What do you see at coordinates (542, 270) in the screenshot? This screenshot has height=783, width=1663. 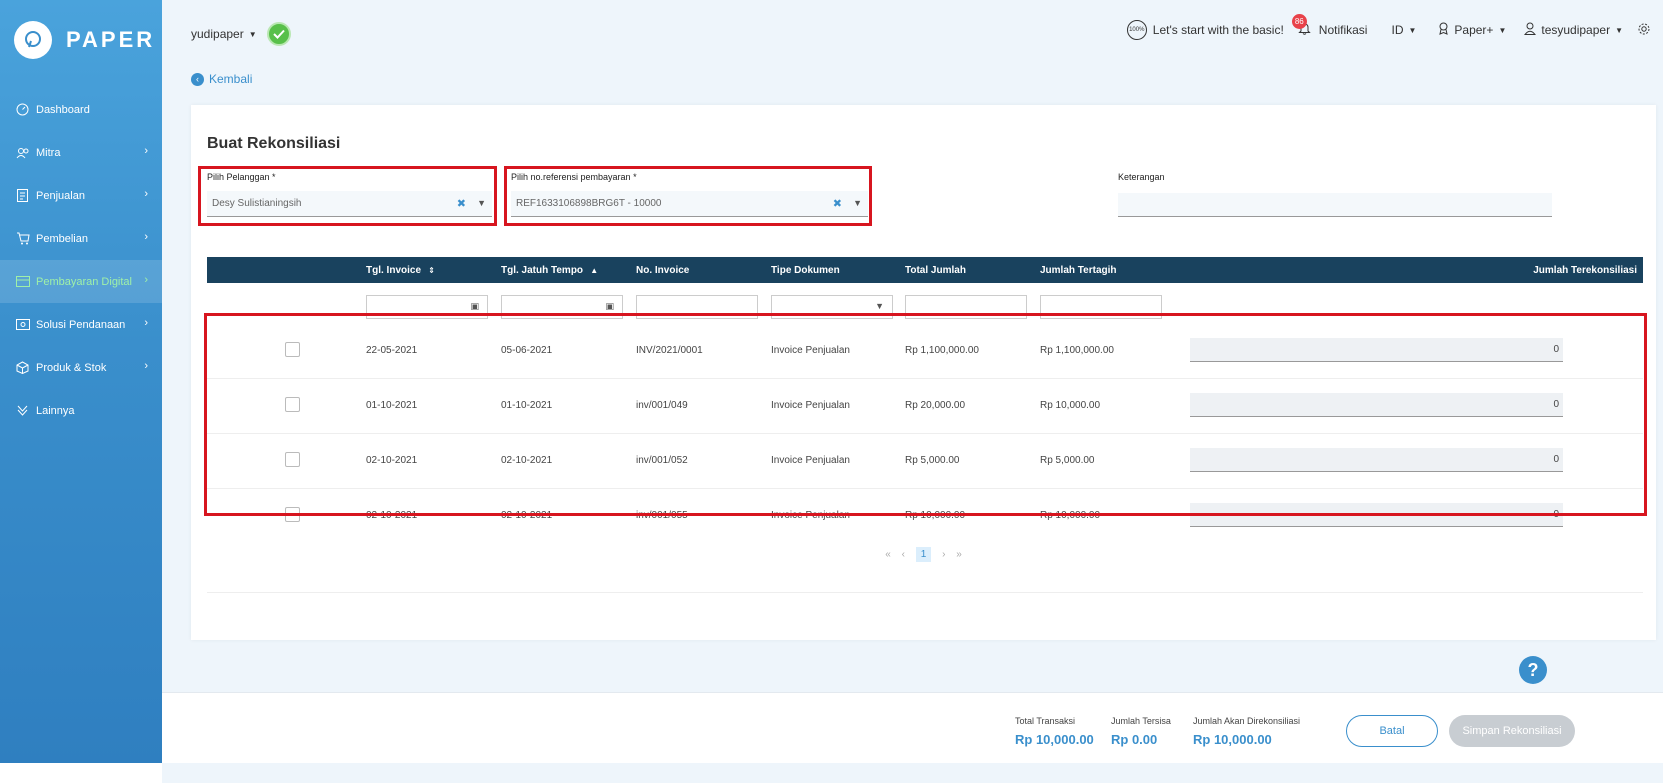 I see `col-label: Tgl. Jatuh Tempo` at bounding box center [542, 270].